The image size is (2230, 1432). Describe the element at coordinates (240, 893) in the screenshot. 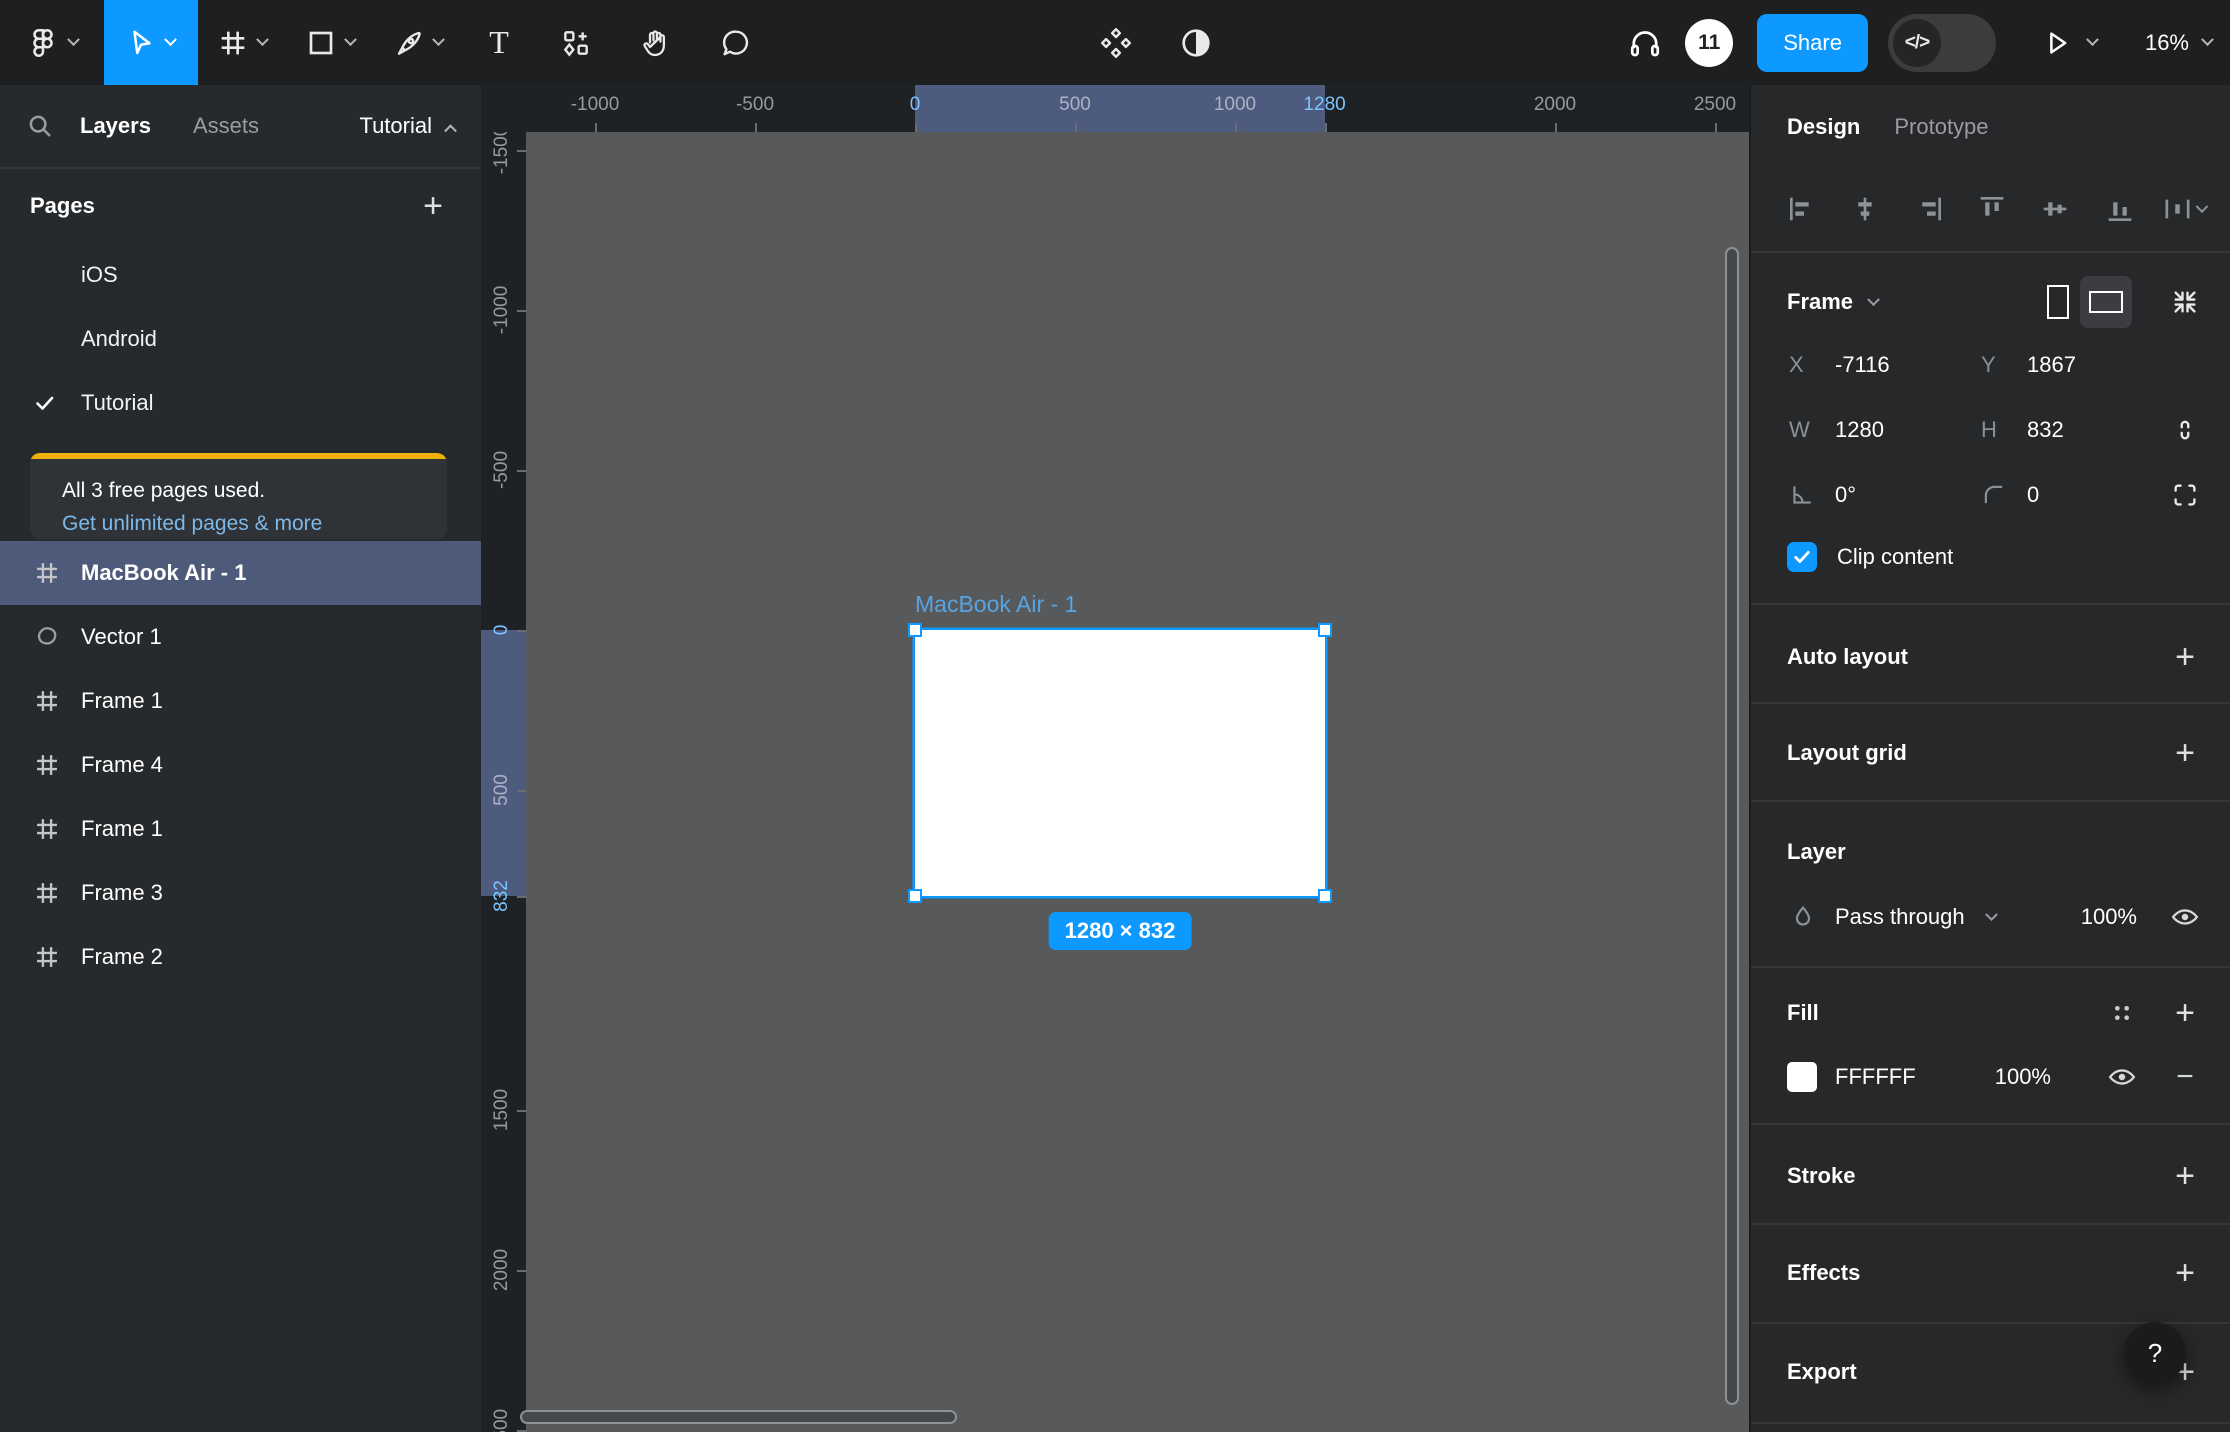

I see `layer-row: Frame 3` at that location.